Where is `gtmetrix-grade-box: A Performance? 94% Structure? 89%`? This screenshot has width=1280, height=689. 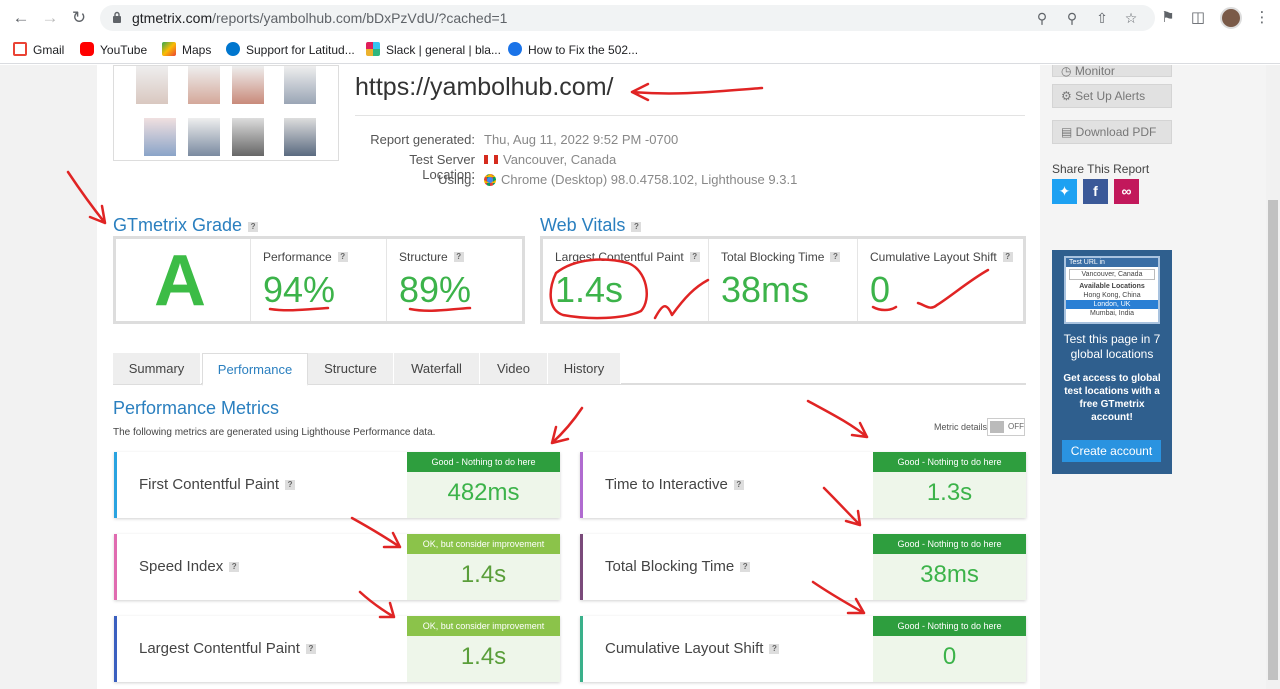
gtmetrix-grade-box: A Performance? 94% Structure? 89% is located at coordinates (319, 280).